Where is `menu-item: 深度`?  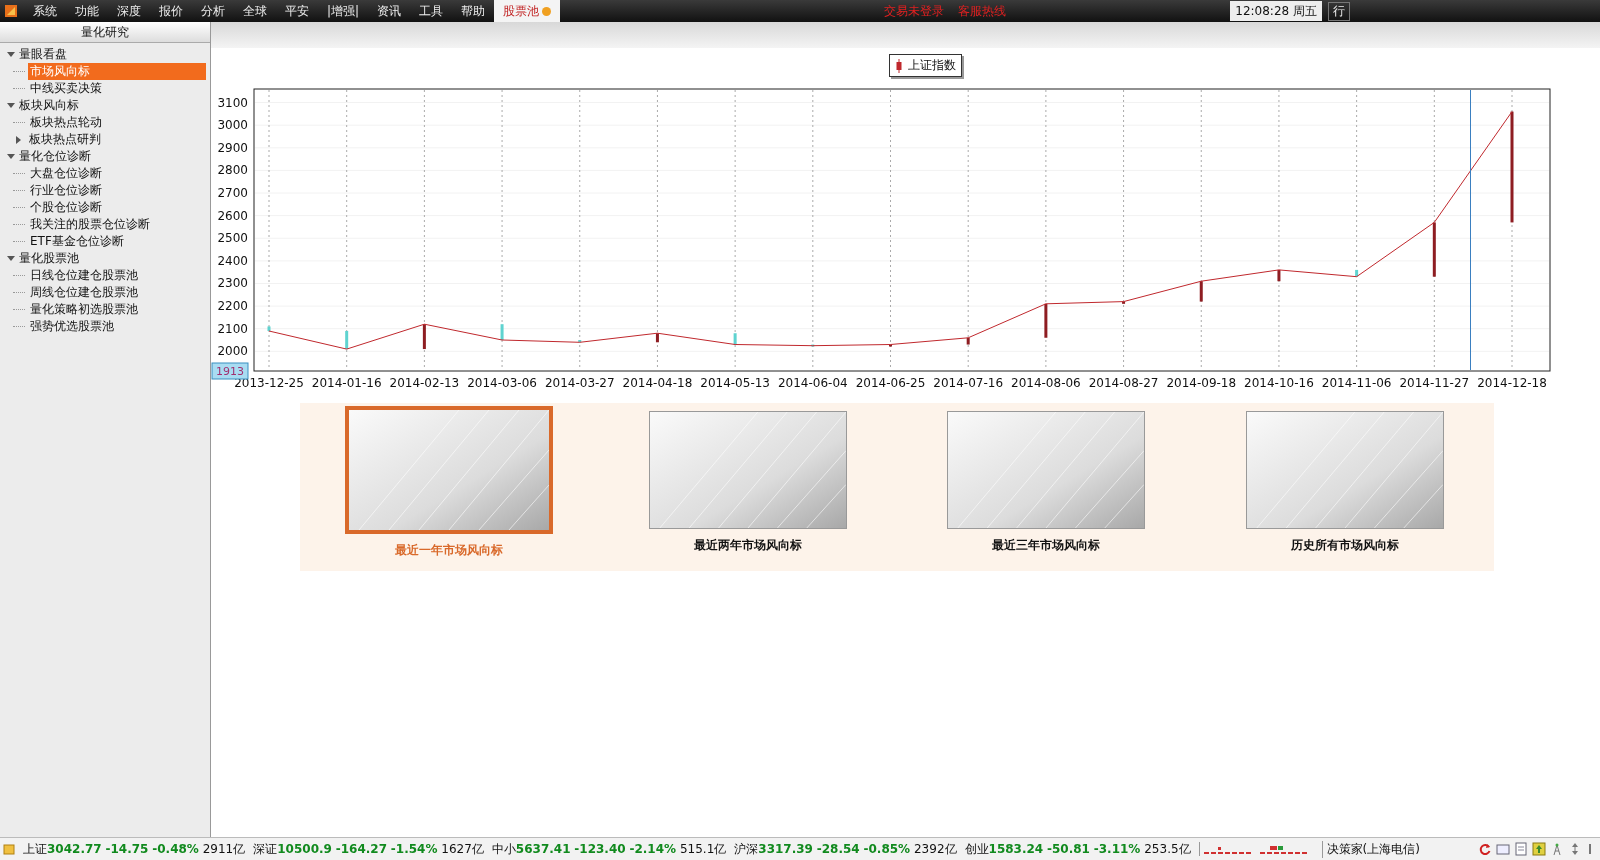
menu-item: 深度 is located at coordinates (129, 11).